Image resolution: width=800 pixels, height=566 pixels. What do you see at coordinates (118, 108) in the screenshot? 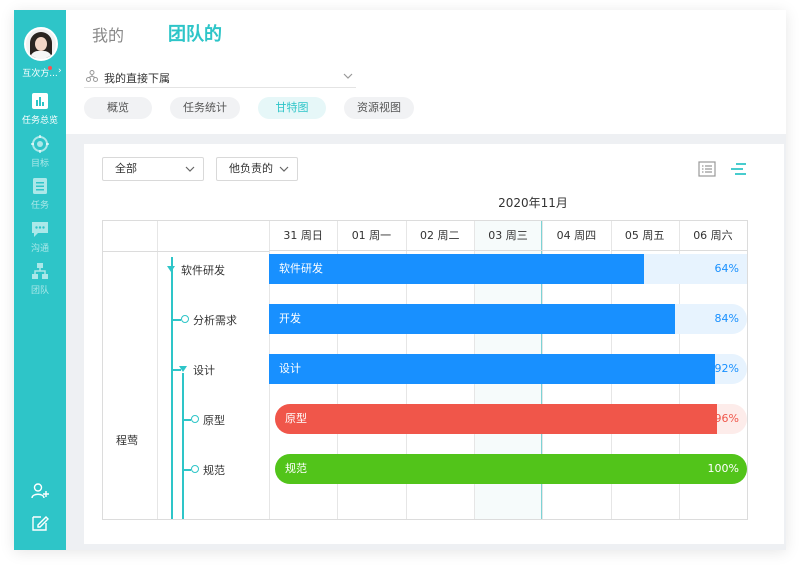
I see `tab-overview: 概览` at bounding box center [118, 108].